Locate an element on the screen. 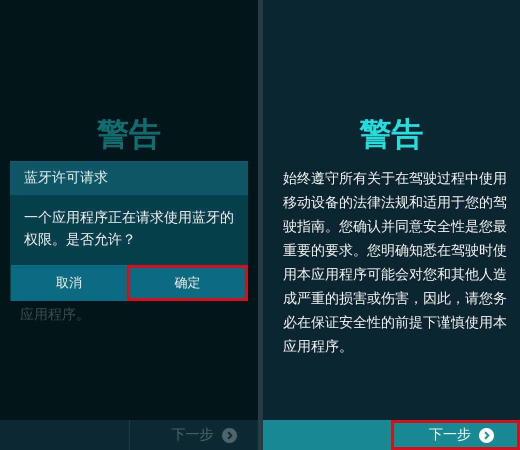 The height and width of the screenshot is (450, 520). dialog-title: 蓝牙许可请求 is located at coordinates (129, 178).